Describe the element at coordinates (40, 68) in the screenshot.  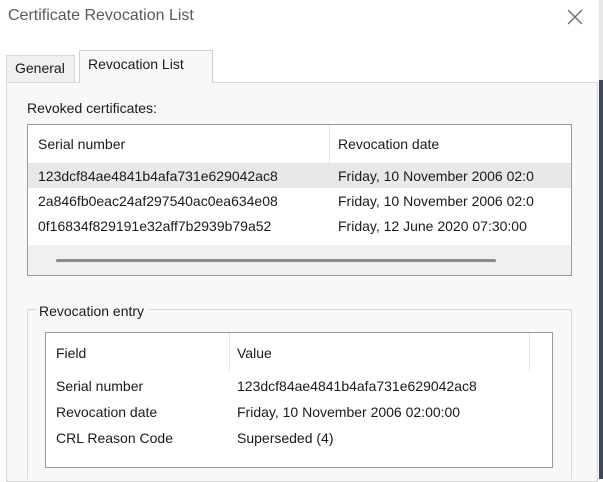
I see `tab-general: General` at that location.